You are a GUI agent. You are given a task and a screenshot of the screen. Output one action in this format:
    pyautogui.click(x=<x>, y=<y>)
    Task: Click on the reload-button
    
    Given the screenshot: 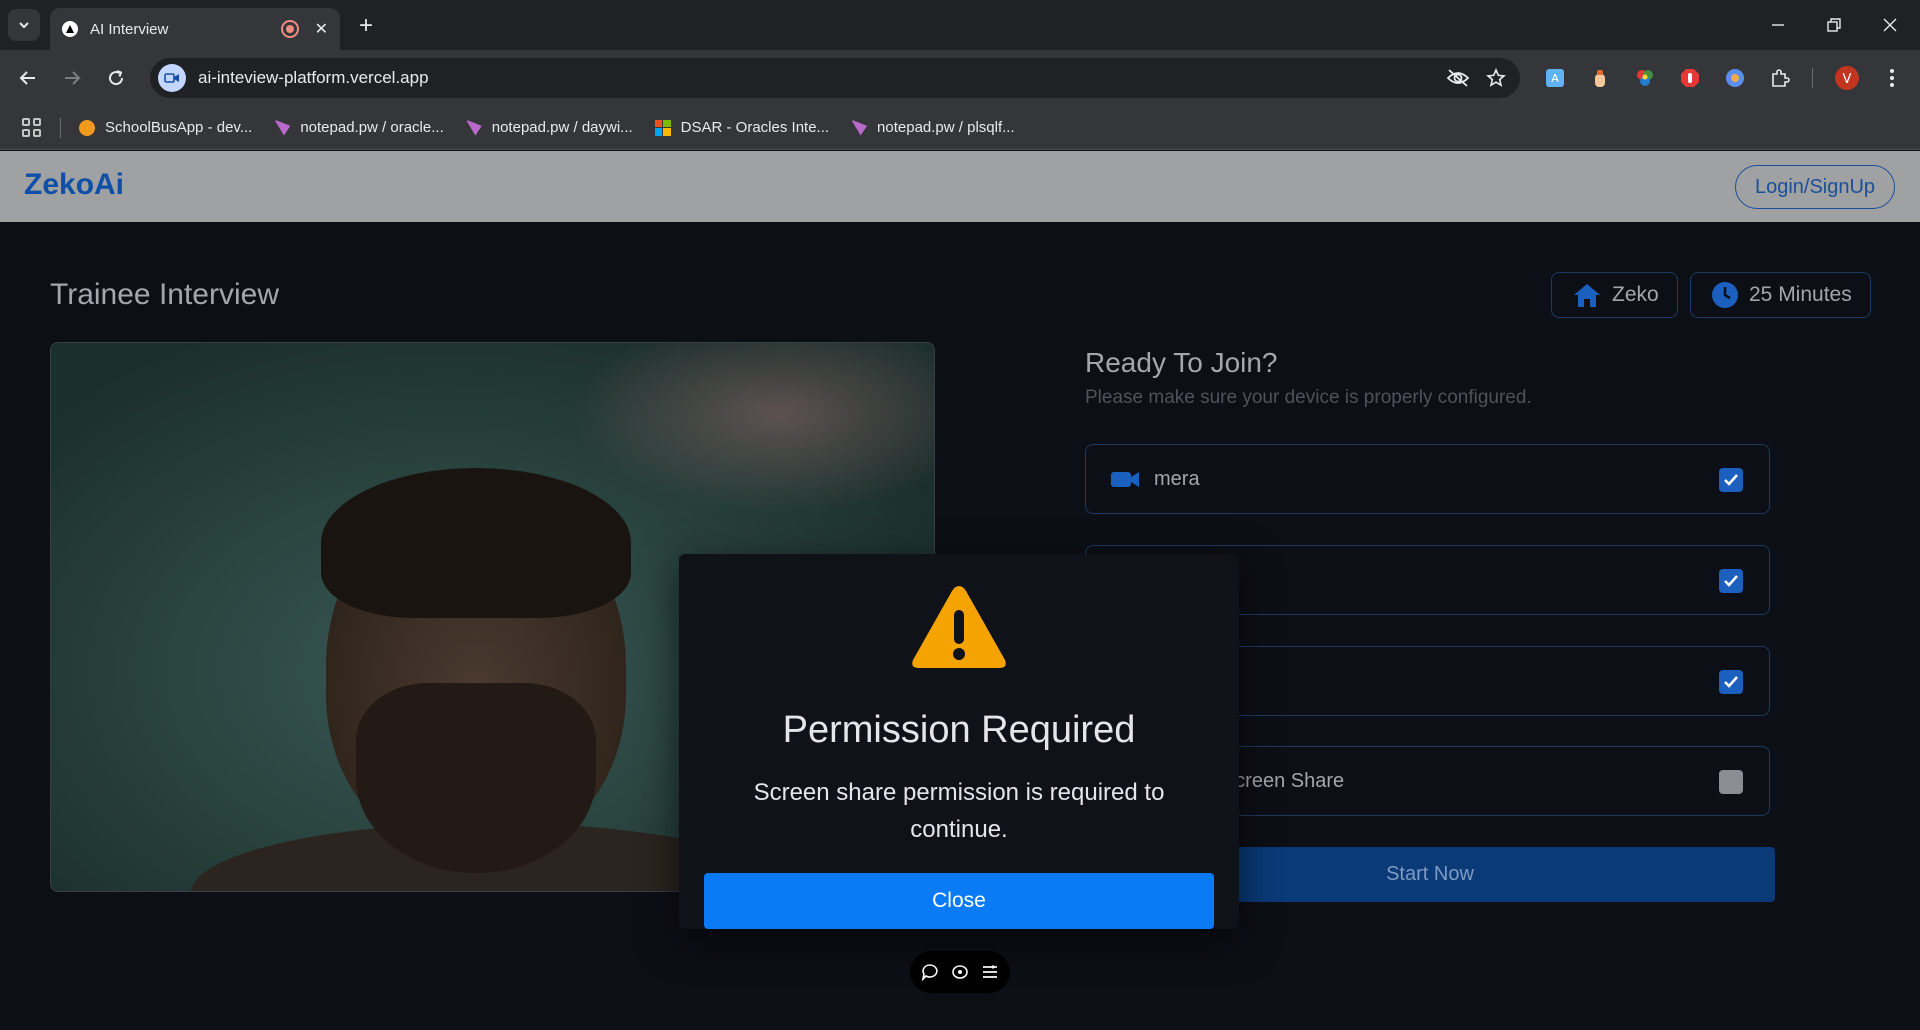 What is the action you would take?
    pyautogui.click(x=116, y=78)
    